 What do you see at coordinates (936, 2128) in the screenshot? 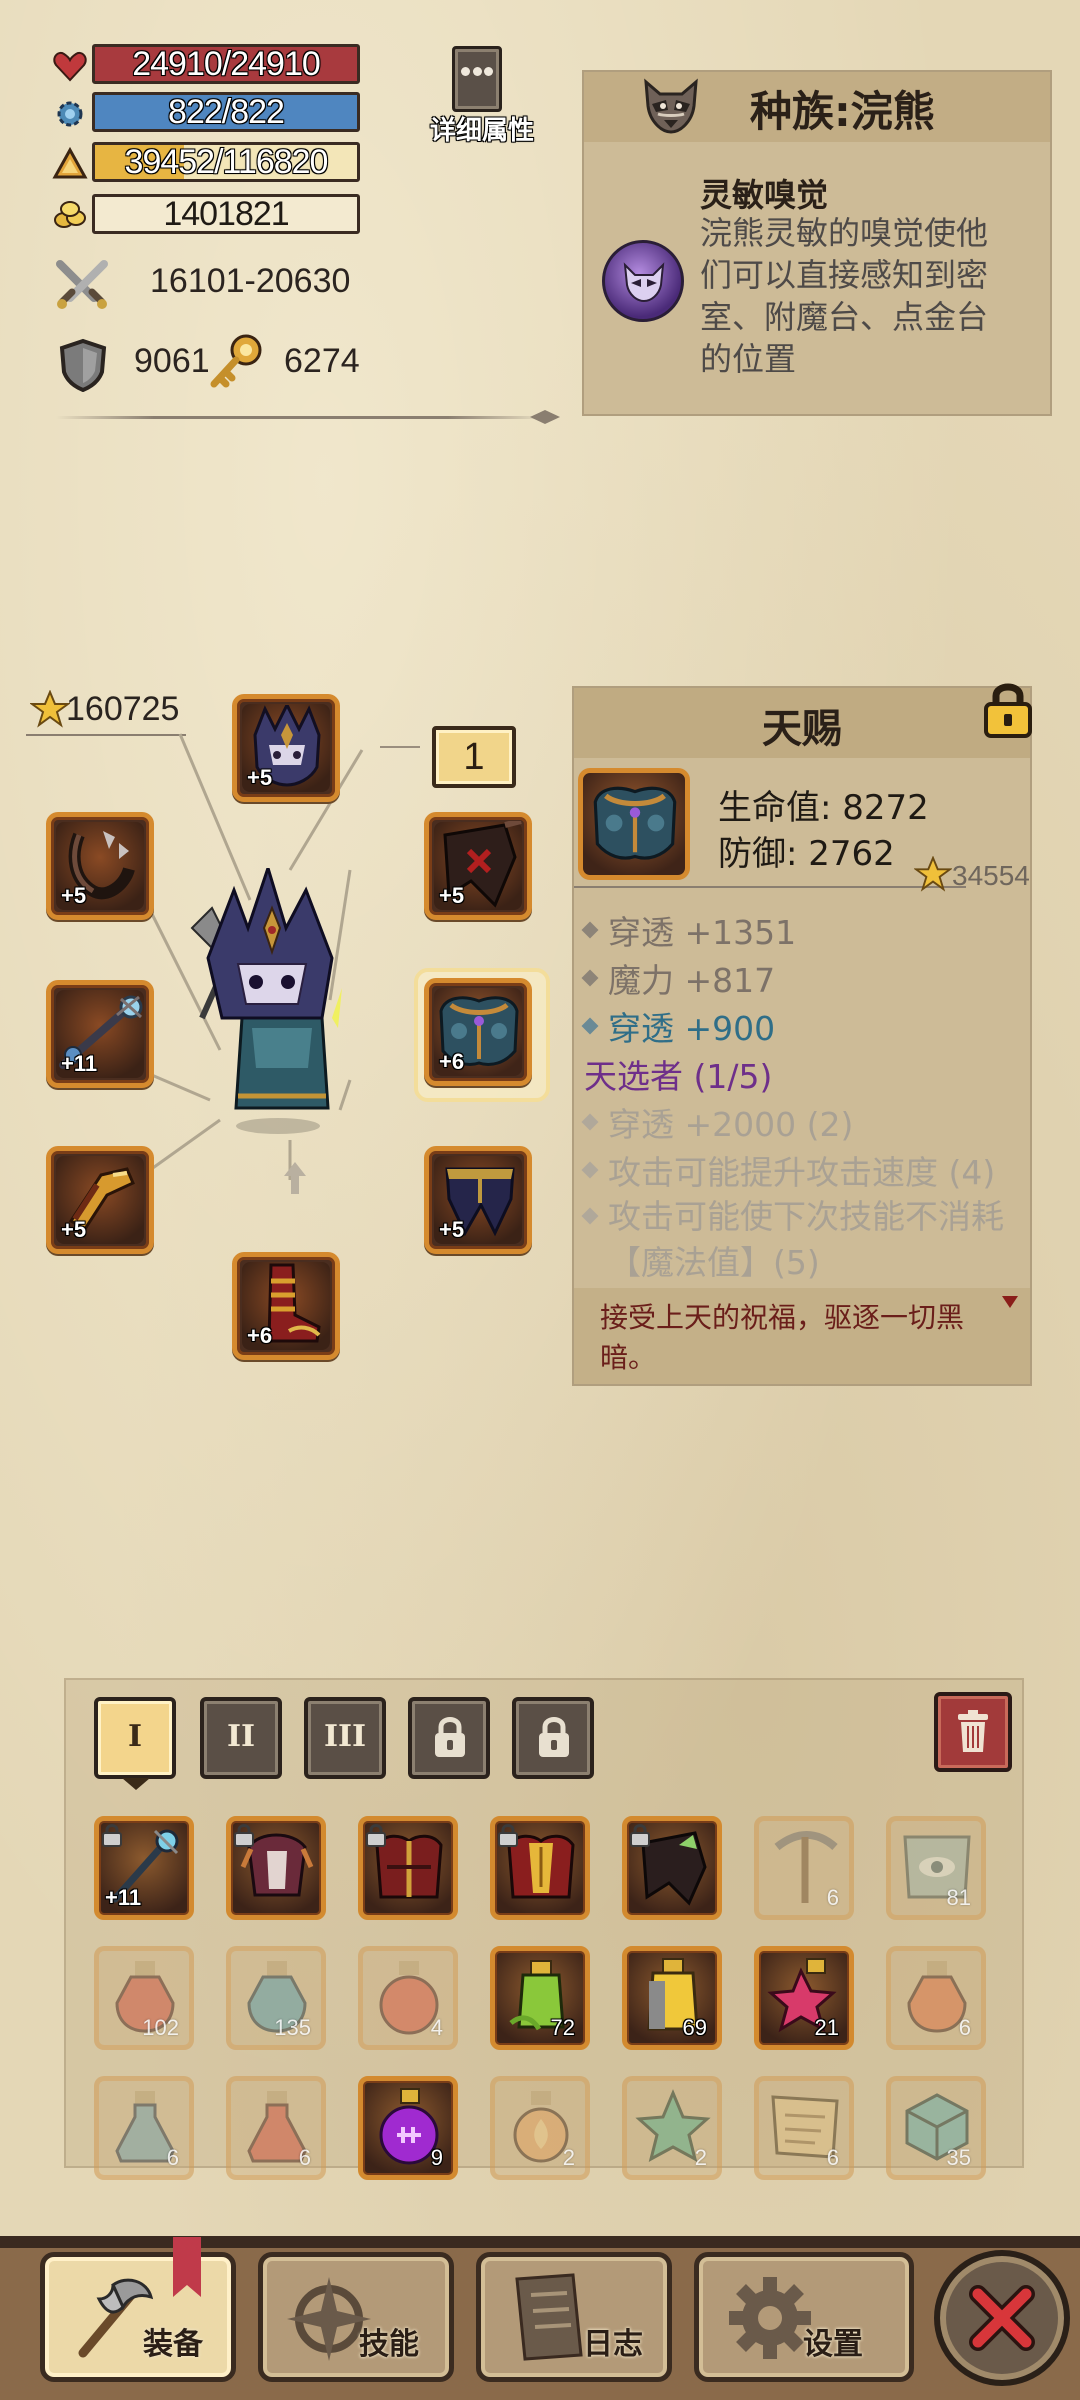
I see `inventory-slot: 35` at bounding box center [936, 2128].